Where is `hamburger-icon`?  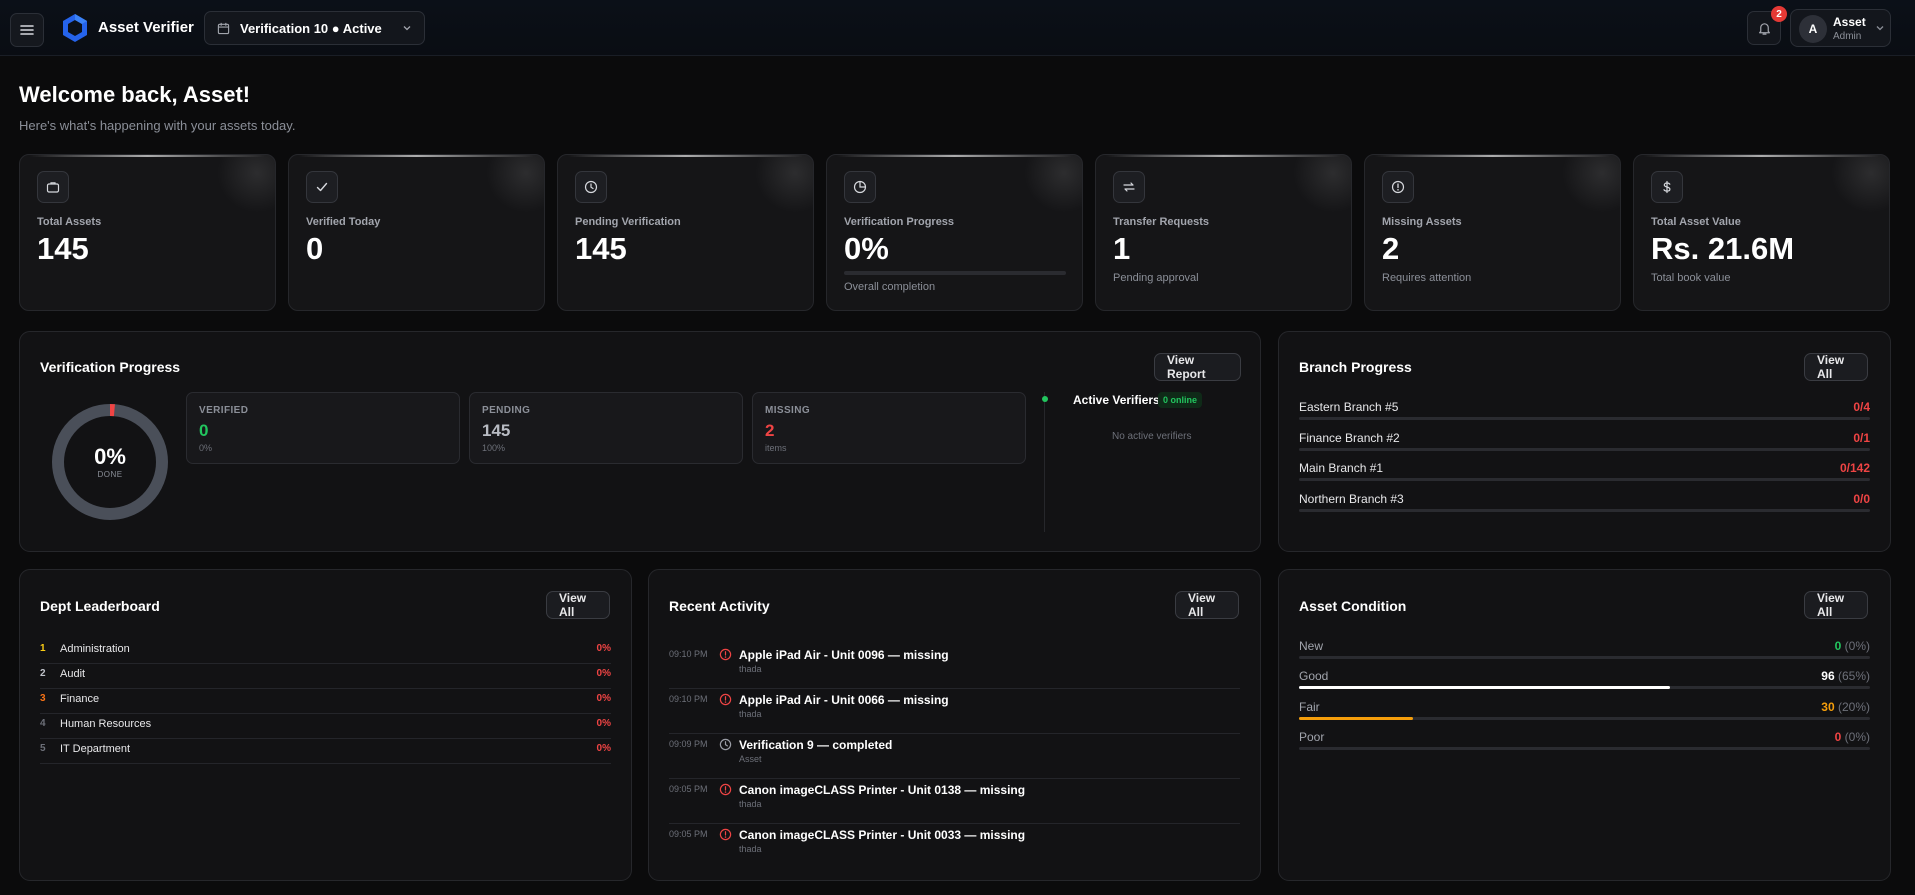 hamburger-icon is located at coordinates (27, 30).